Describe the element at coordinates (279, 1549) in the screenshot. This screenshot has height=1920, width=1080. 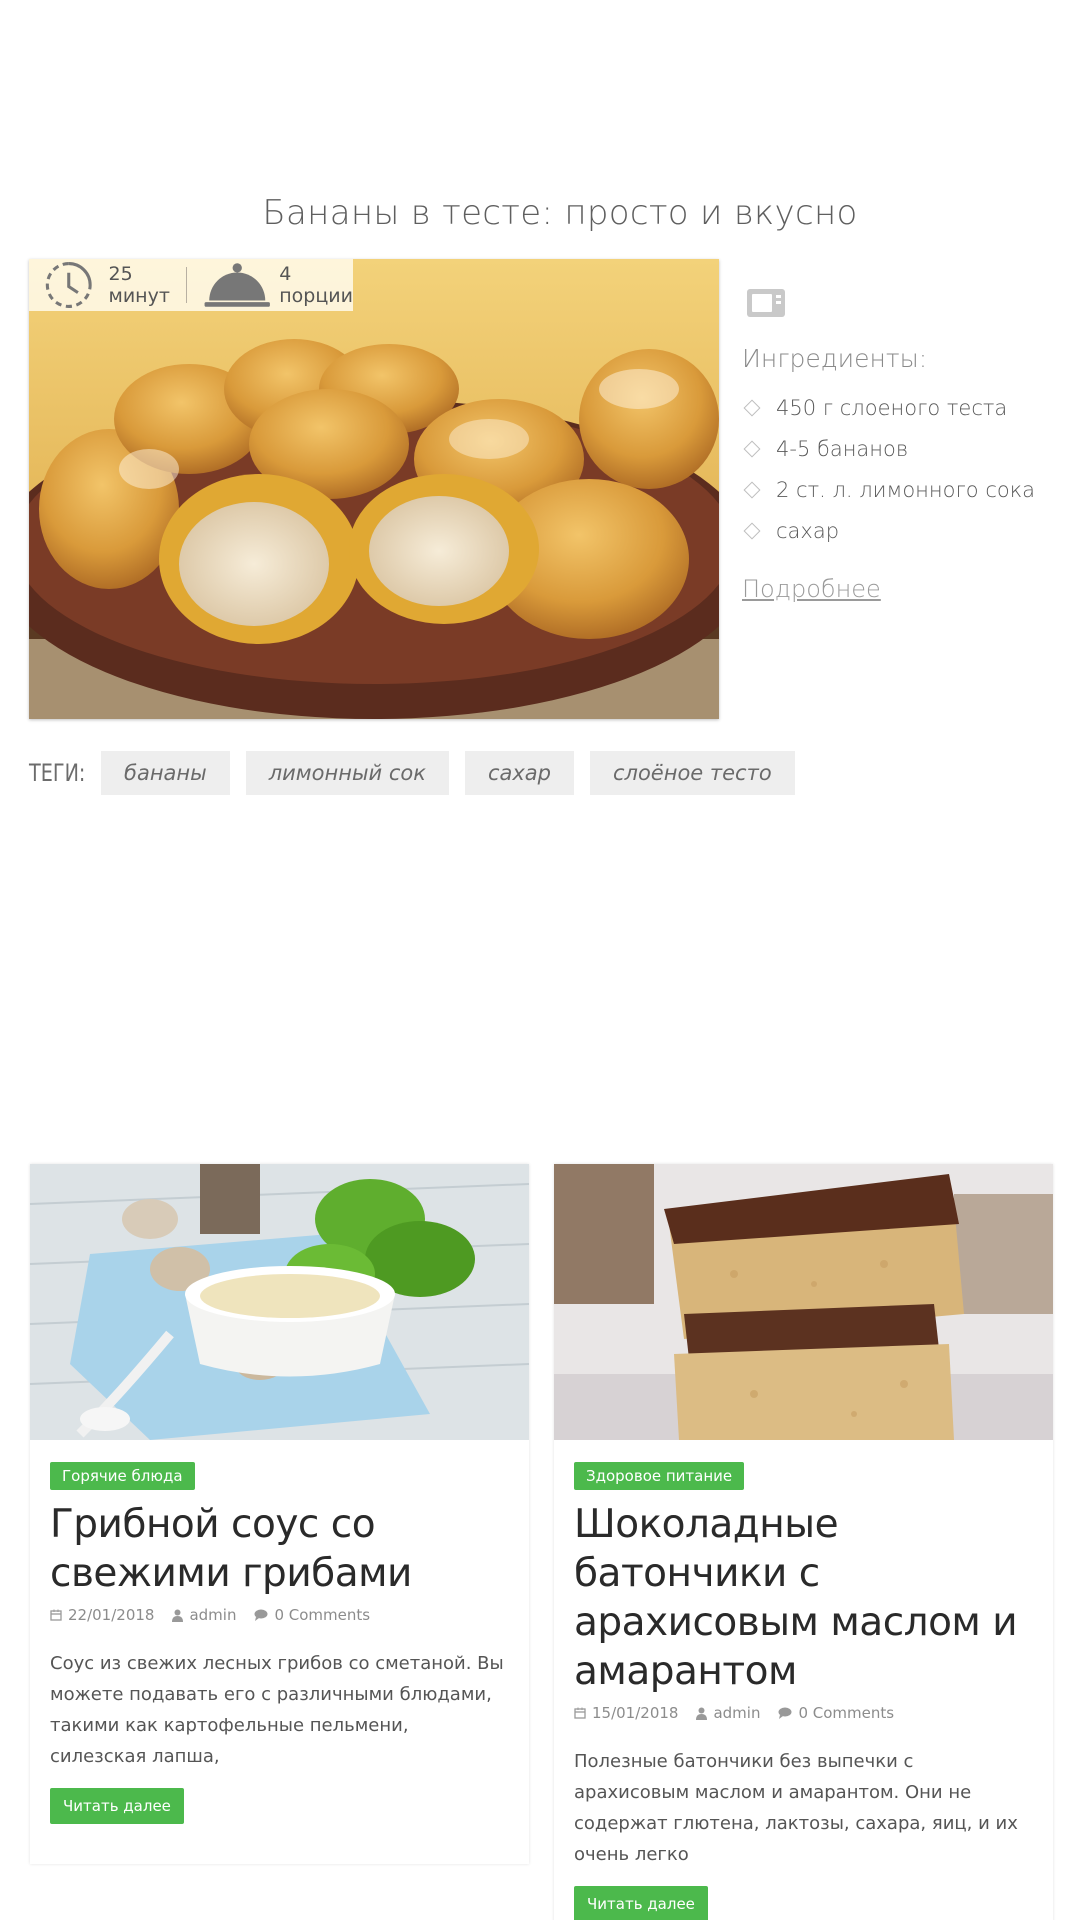
I see `post-title: Грибной соус со свежими грибами` at that location.